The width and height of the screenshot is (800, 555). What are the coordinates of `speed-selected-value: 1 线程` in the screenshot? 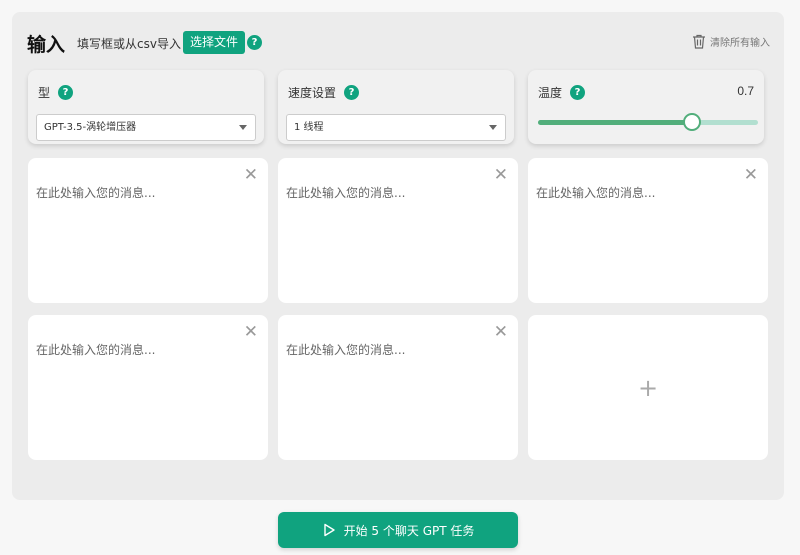 It's located at (309, 127).